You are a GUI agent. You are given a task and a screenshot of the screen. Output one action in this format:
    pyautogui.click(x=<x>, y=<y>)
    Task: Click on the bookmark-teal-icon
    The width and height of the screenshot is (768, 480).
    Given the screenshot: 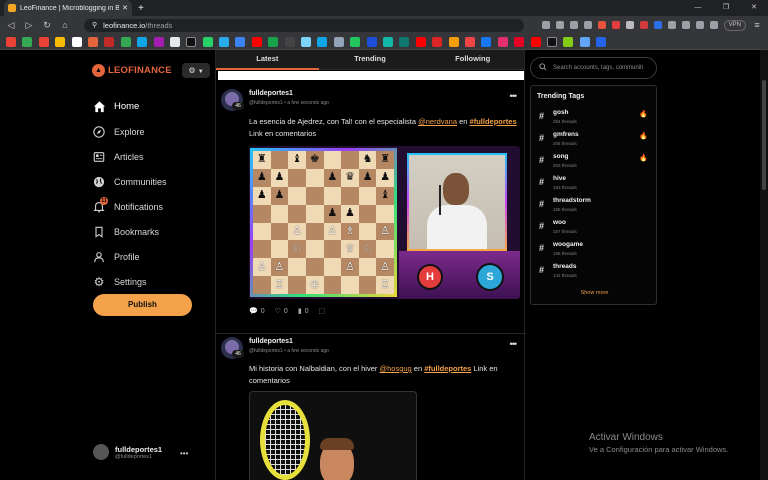 What is the action you would take?
    pyautogui.click(x=387, y=41)
    